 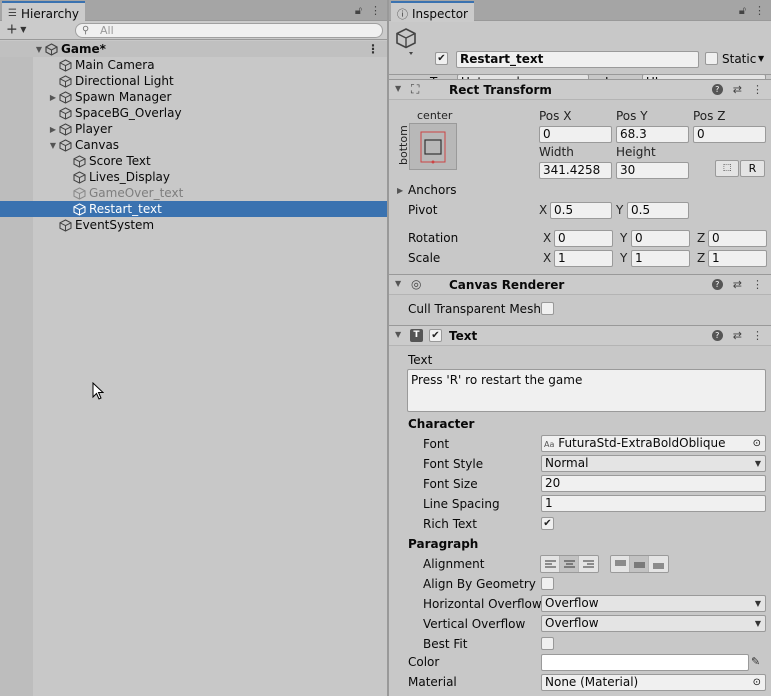 What do you see at coordinates (550, 564) in the screenshot?
I see `align-left-icon` at bounding box center [550, 564].